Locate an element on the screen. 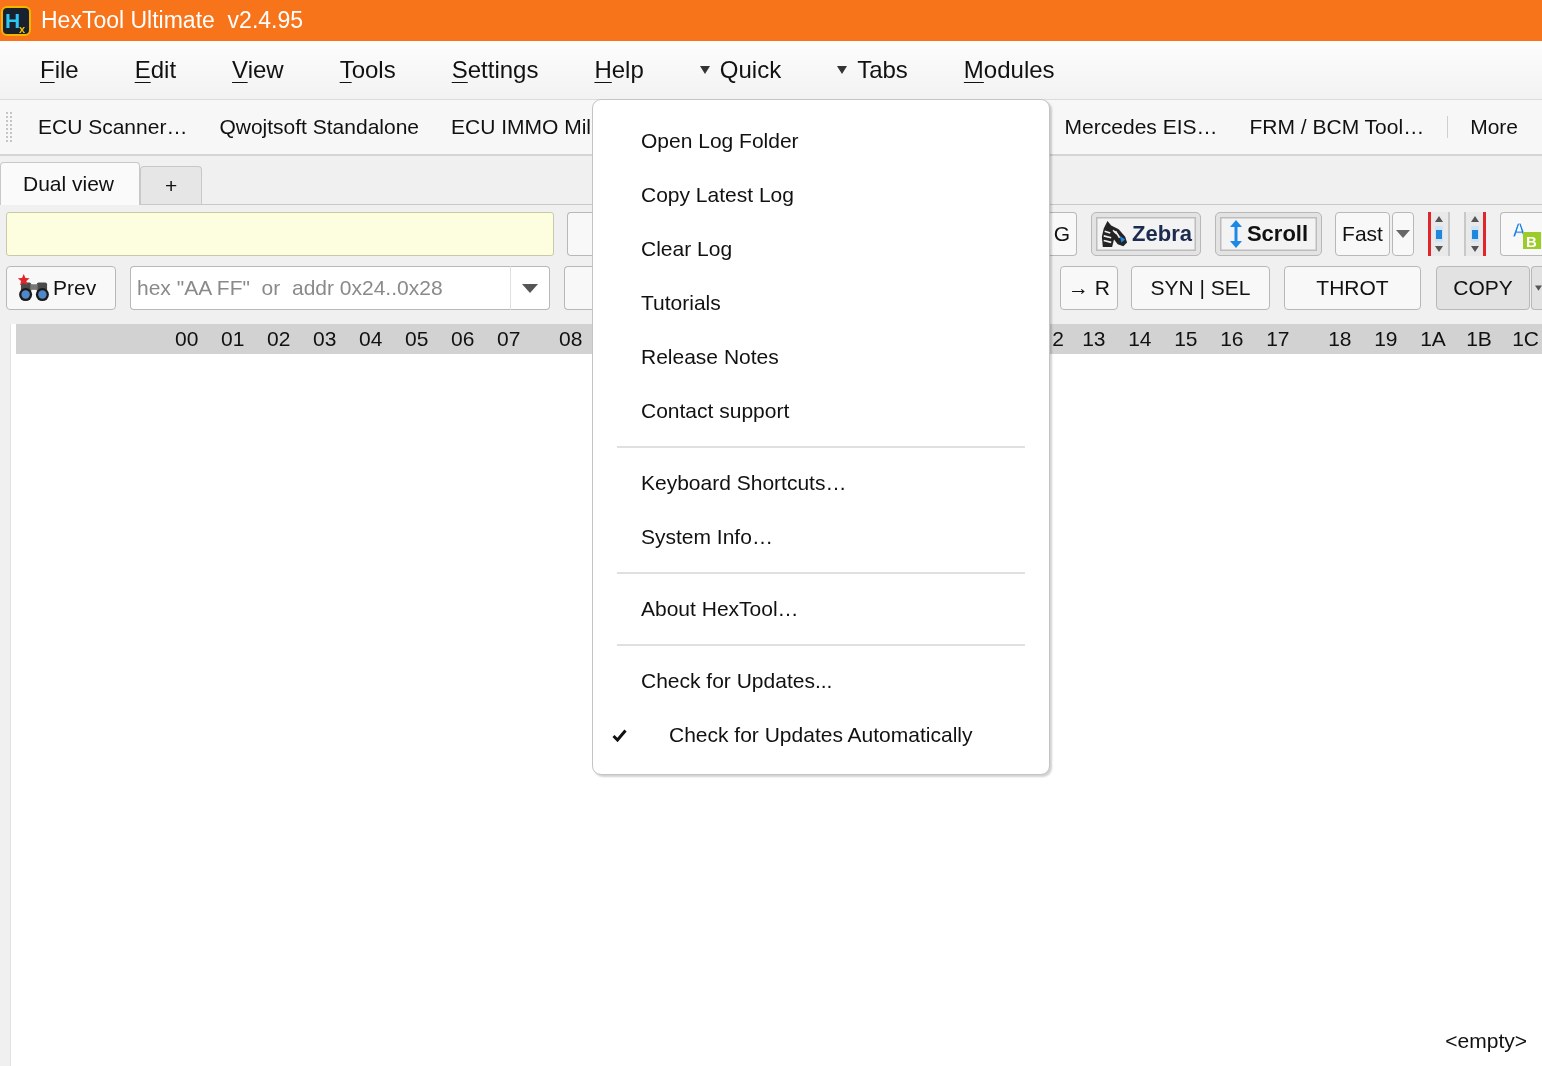  menu-item: Contact support is located at coordinates (821, 411).